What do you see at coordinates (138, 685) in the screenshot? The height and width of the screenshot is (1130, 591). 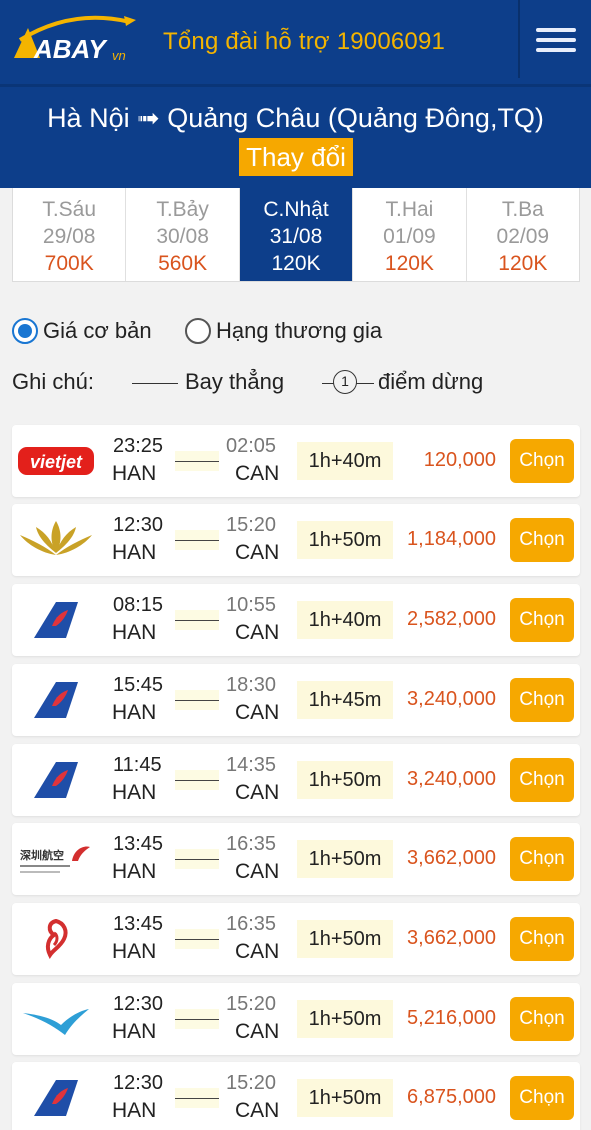 I see `departure-time: 15:45` at bounding box center [138, 685].